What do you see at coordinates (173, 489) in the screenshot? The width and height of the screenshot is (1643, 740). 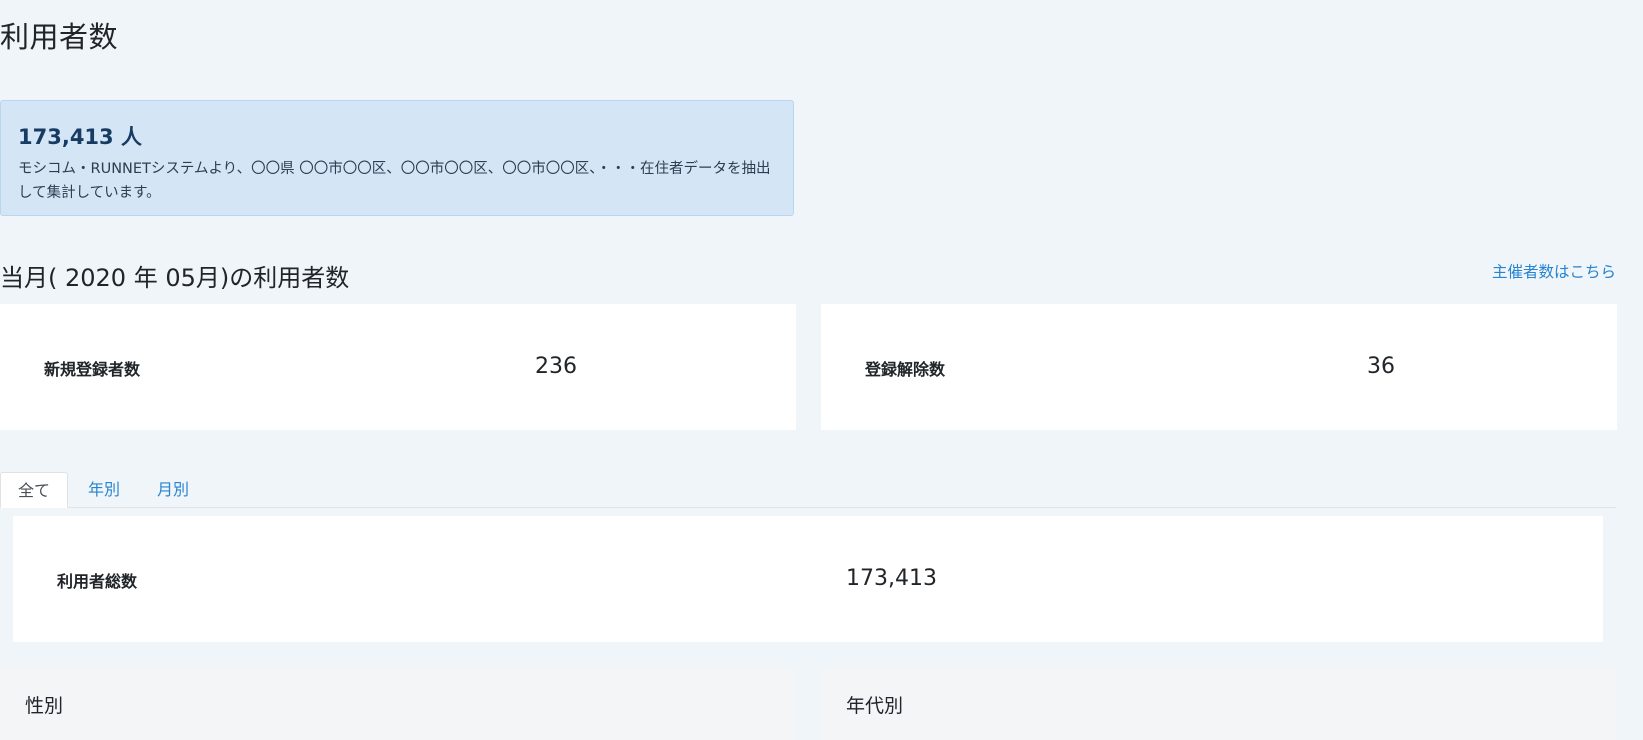 I see `tab-monthly: 月別` at bounding box center [173, 489].